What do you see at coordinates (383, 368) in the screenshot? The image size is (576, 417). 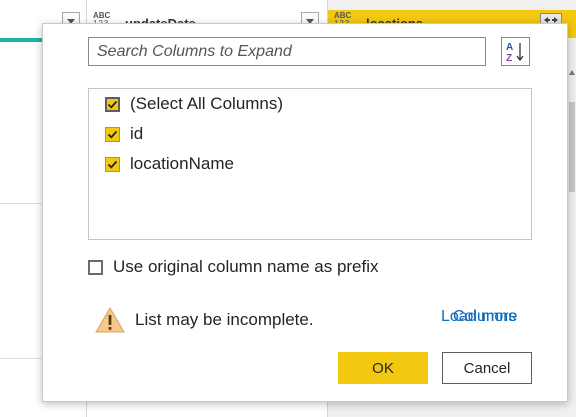 I see `ok-button: OK` at bounding box center [383, 368].